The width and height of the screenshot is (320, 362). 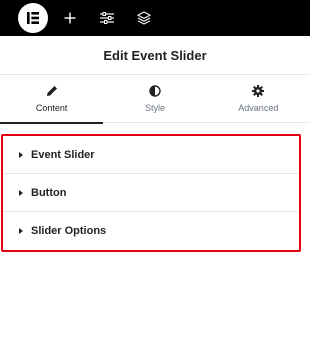 I want to click on sliders-icon, so click(x=107, y=18).